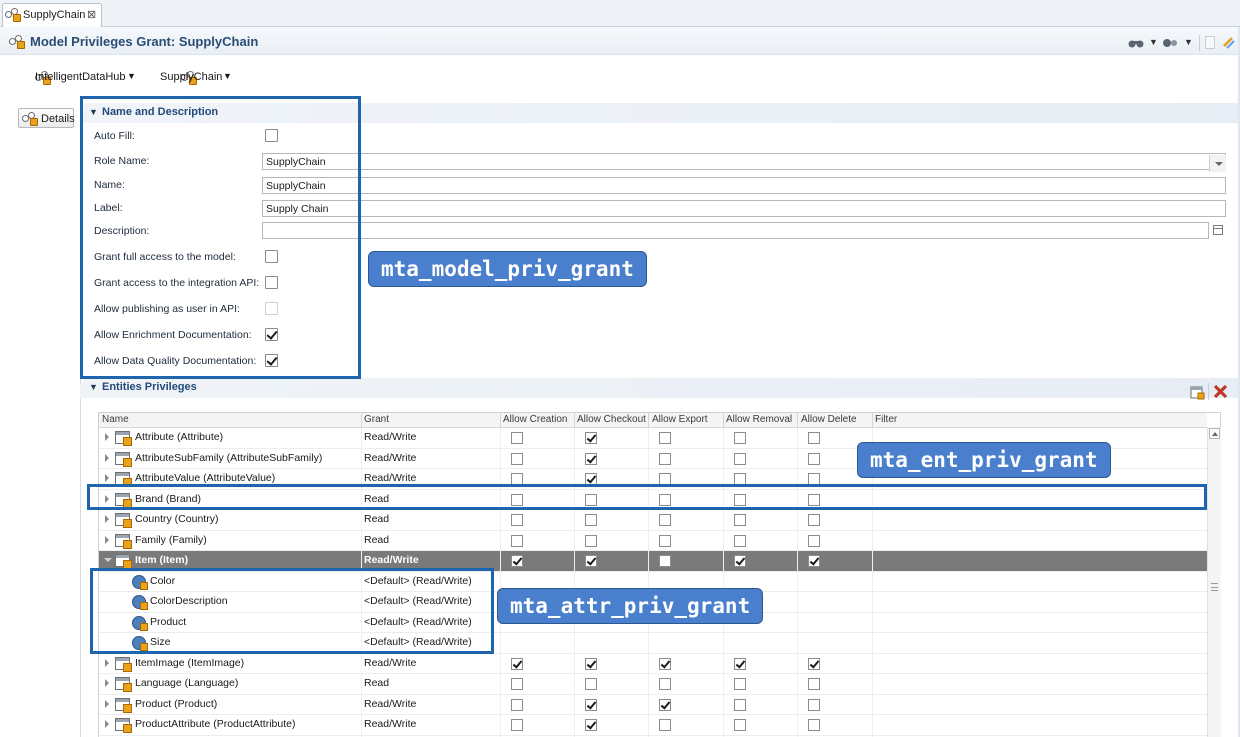  I want to click on binoculars-icon, so click(1136, 43).